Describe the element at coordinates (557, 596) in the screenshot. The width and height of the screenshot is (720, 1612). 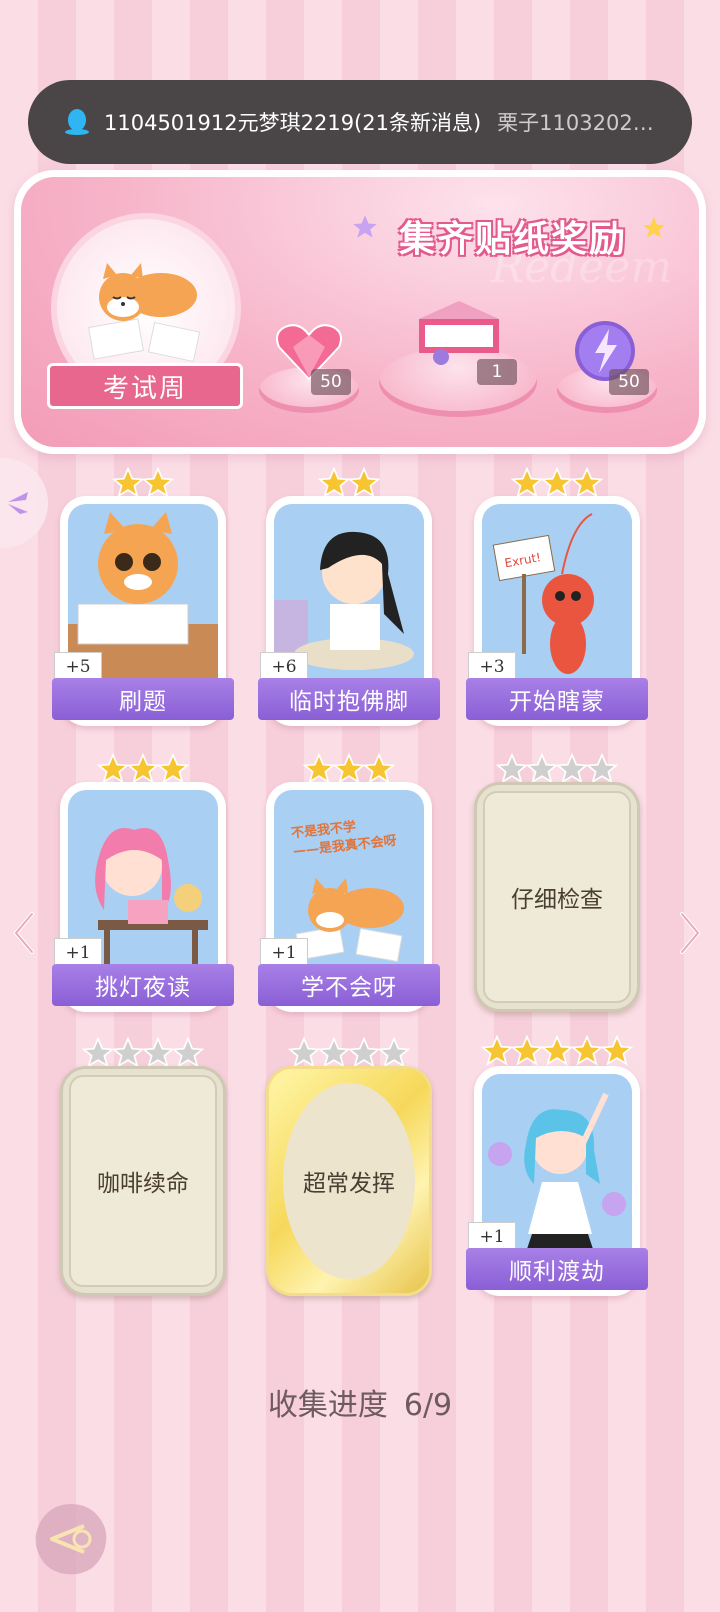
I see `sticker-card: Exrut! +3 开始瞎蒙` at that location.